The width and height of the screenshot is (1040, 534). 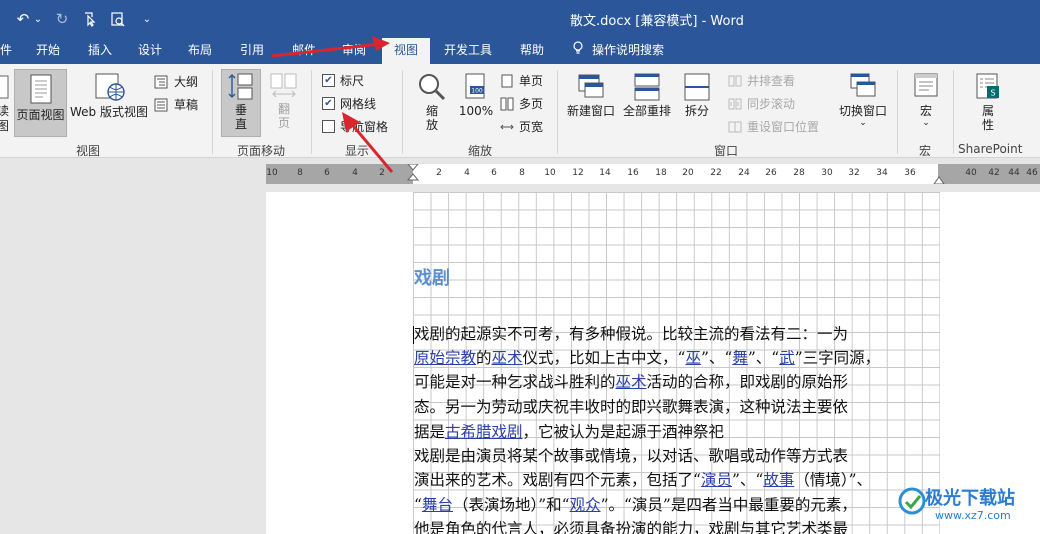 I want to click on svg-text: 100, so click(x=477, y=91).